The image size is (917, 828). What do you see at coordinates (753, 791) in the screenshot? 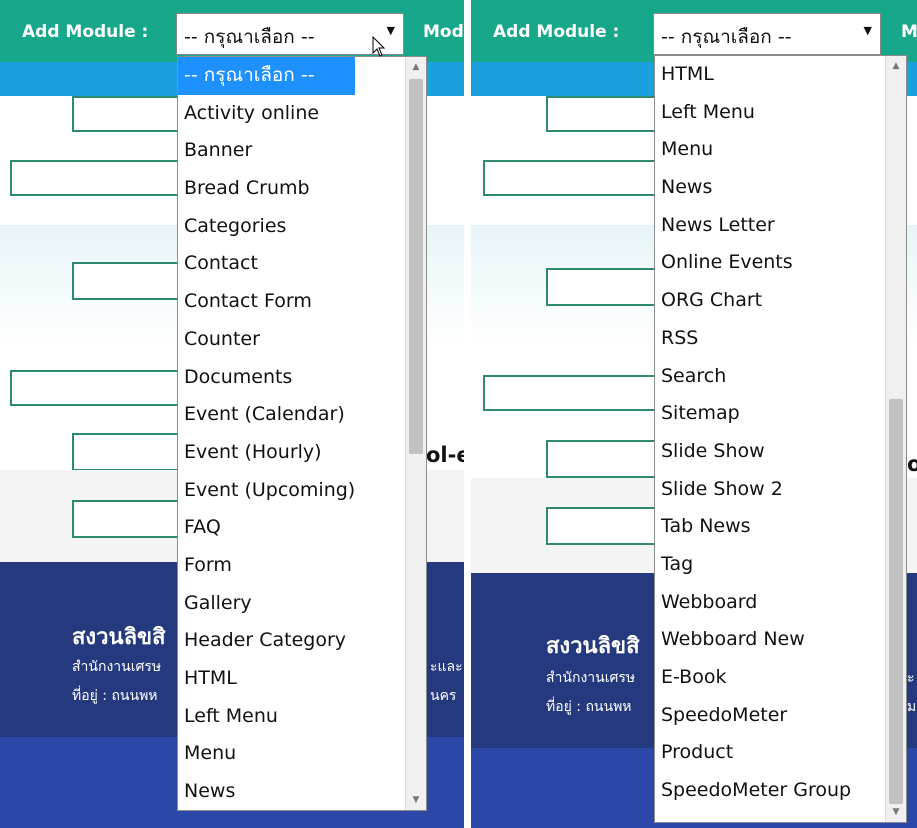
I see `dropdown-option: SpeedoMeter Group` at bounding box center [753, 791].